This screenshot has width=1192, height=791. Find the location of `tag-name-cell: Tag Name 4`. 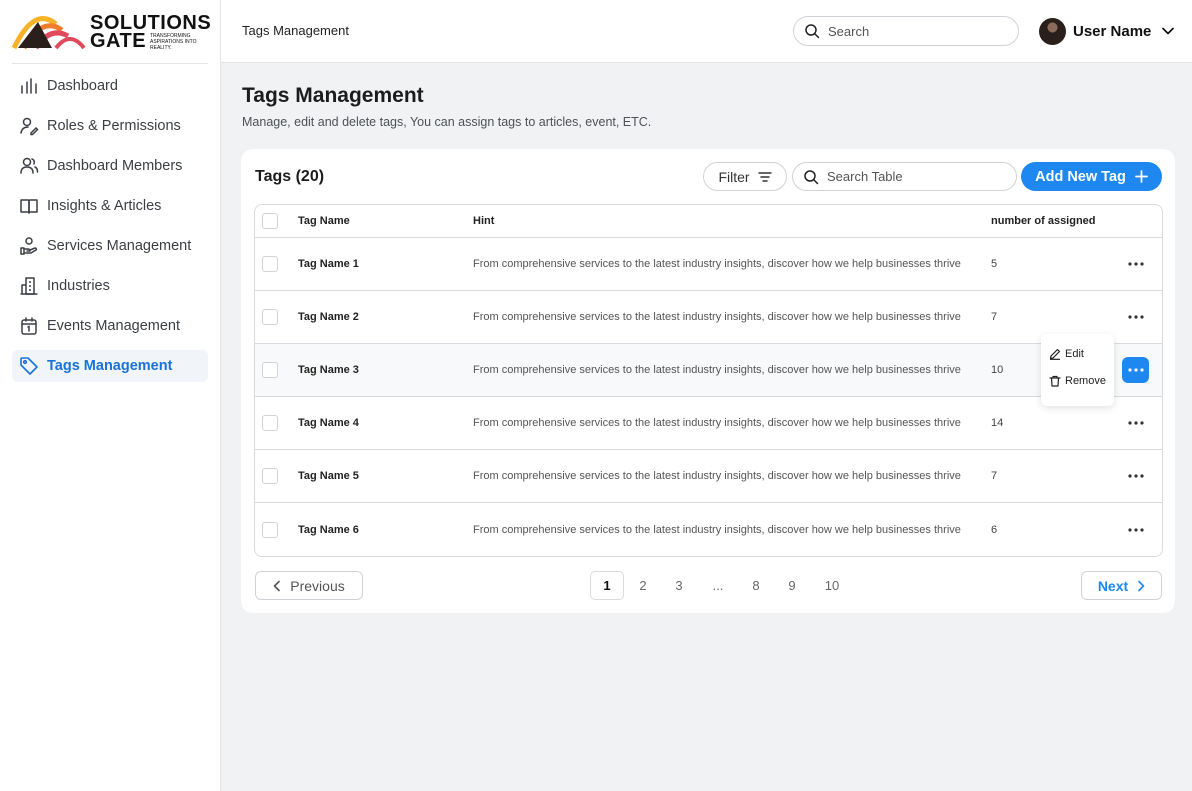

tag-name-cell: Tag Name 4 is located at coordinates (328, 423).